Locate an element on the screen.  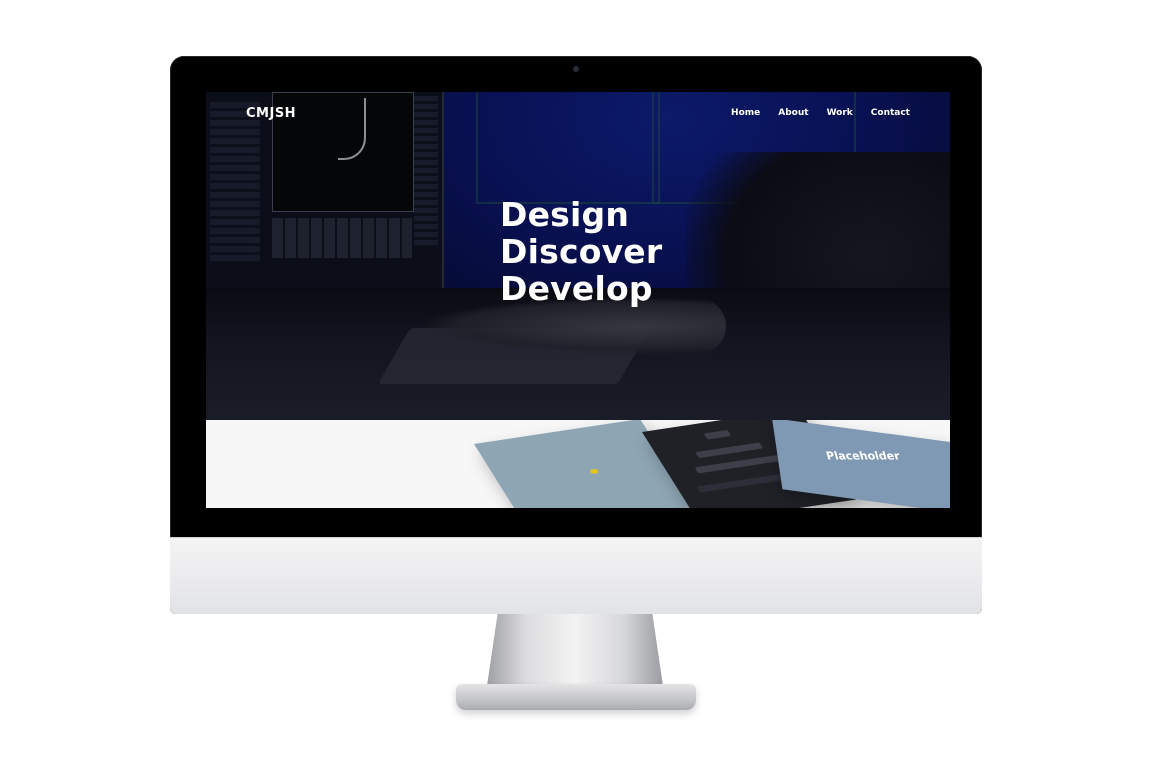
hero-headline: Design Discover Develop is located at coordinates (581, 251).